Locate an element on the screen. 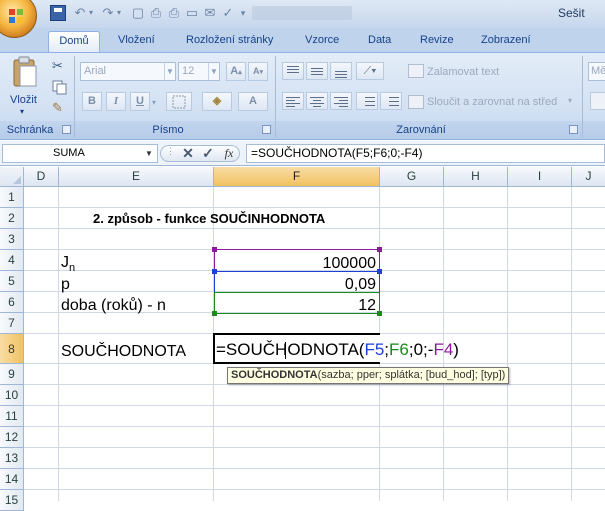 The width and height of the screenshot is (605, 511). row-header-1: 1 is located at coordinates (12, 197).